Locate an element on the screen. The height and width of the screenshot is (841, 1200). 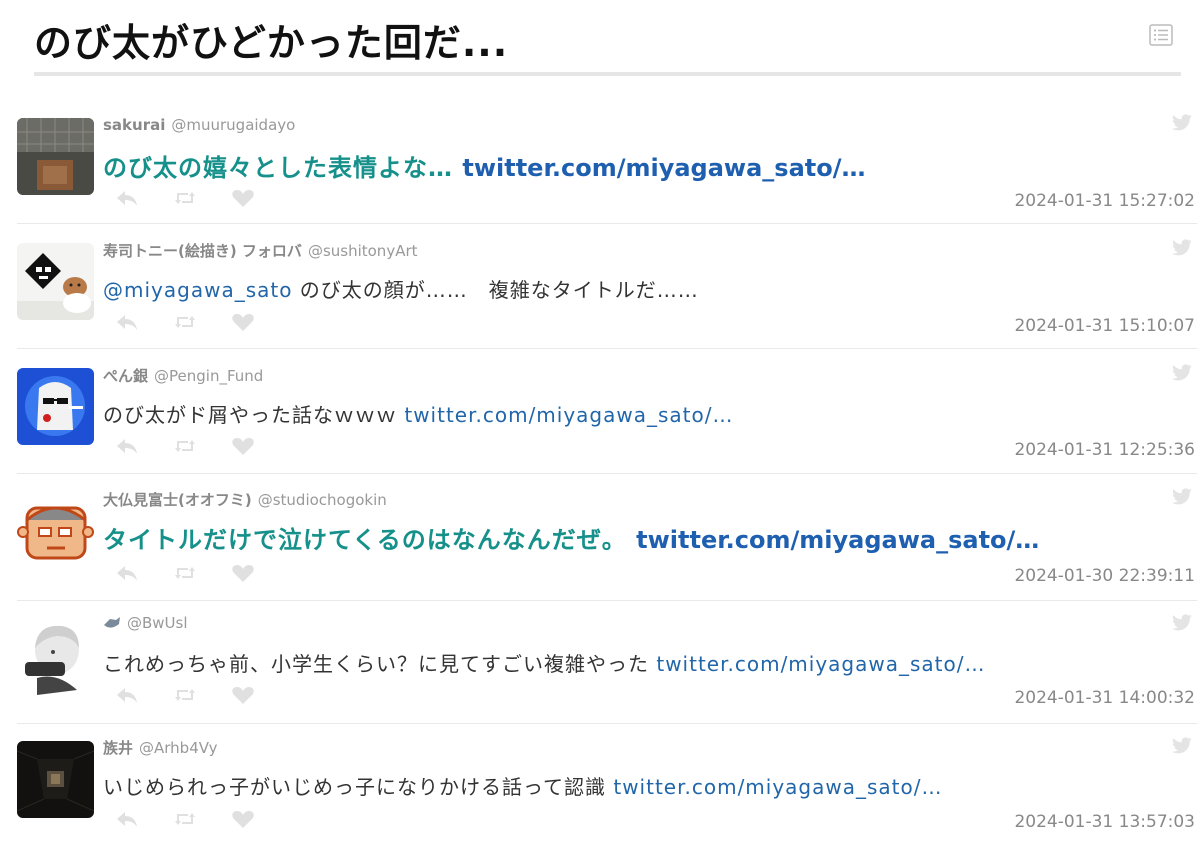
author-handle: @Arhb4Vy is located at coordinates (178, 748).